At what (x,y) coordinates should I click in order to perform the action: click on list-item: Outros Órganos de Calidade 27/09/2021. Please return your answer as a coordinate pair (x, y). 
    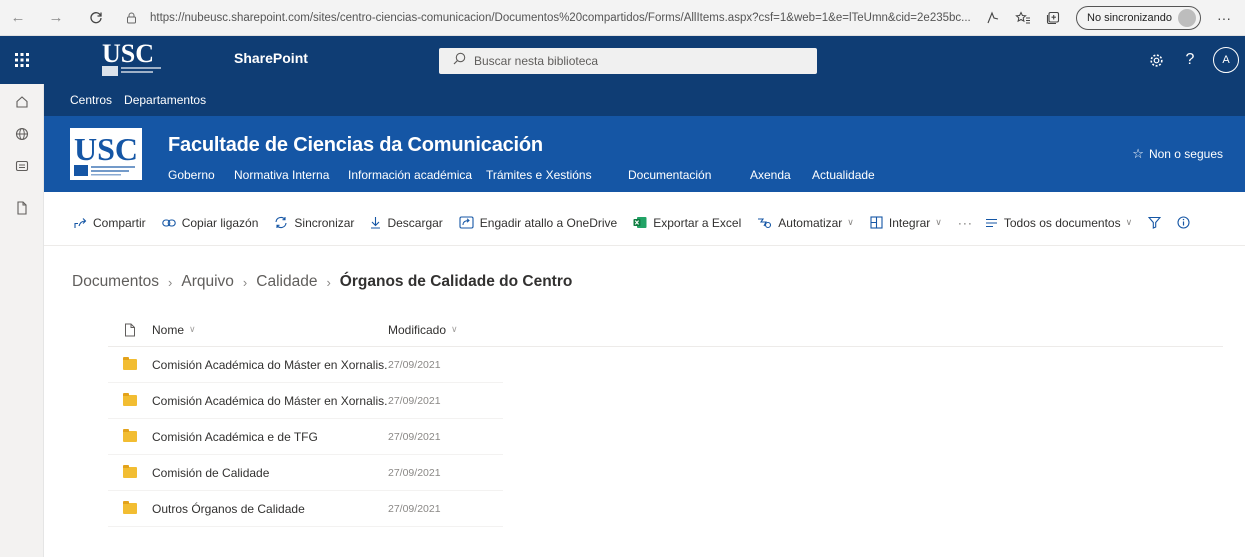
    Looking at the image, I should click on (305, 509).